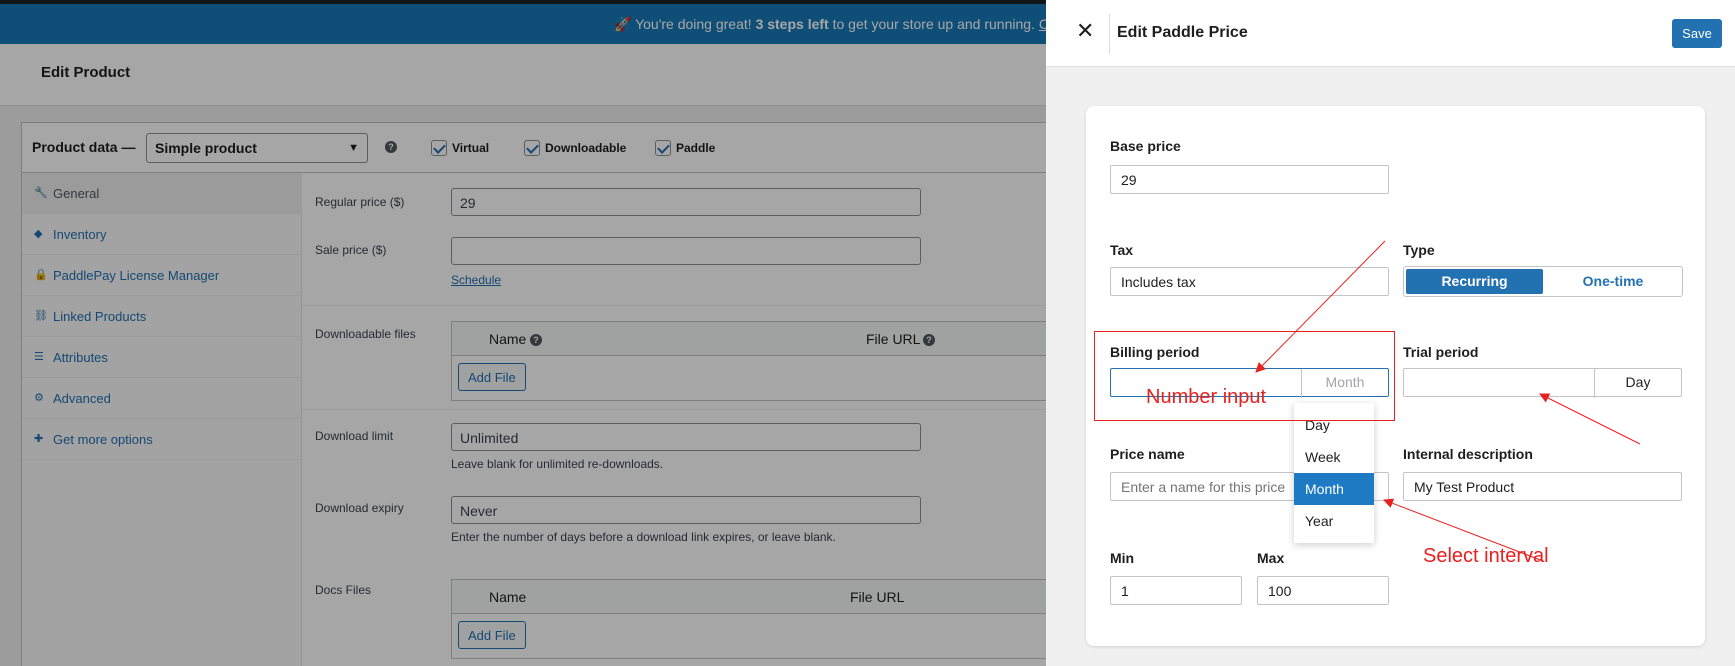 The image size is (1735, 666). I want to click on save-button: Save, so click(1697, 33).